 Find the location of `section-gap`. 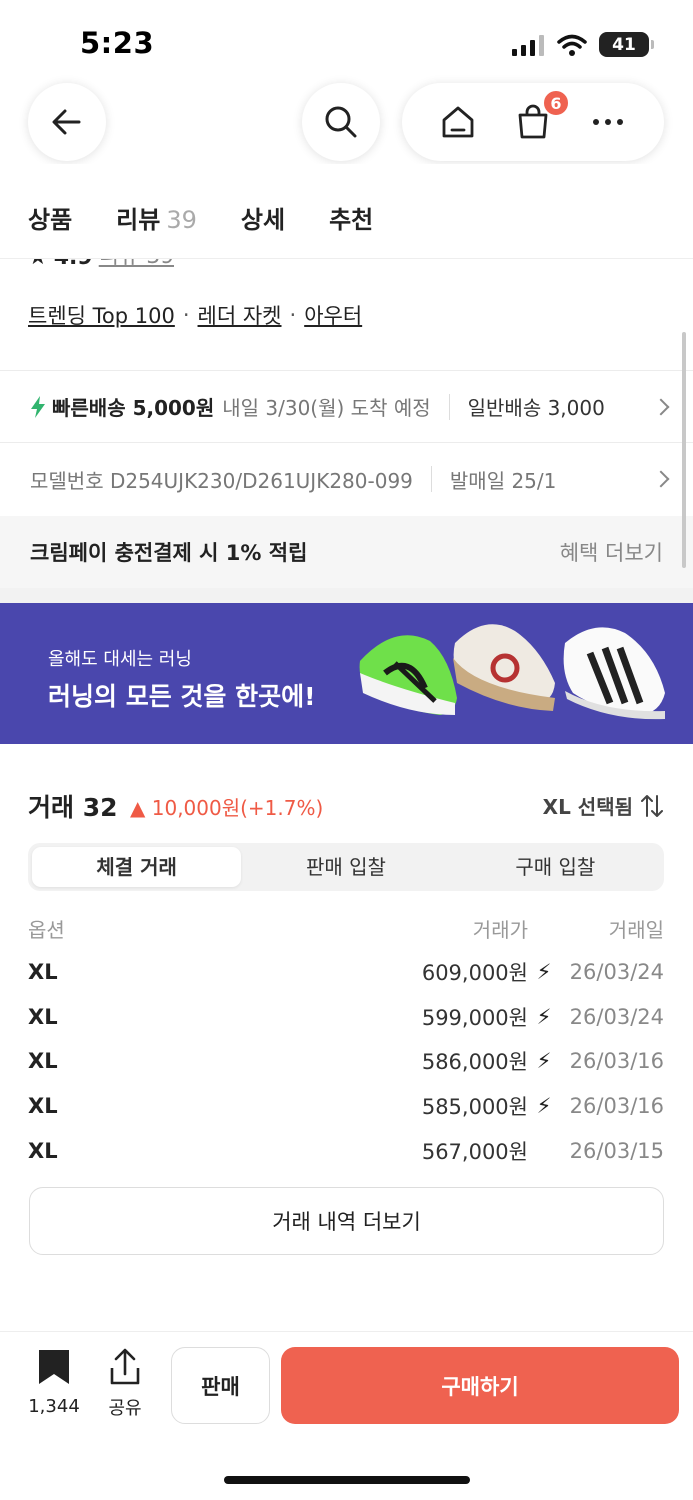

section-gap is located at coordinates (346, 595).